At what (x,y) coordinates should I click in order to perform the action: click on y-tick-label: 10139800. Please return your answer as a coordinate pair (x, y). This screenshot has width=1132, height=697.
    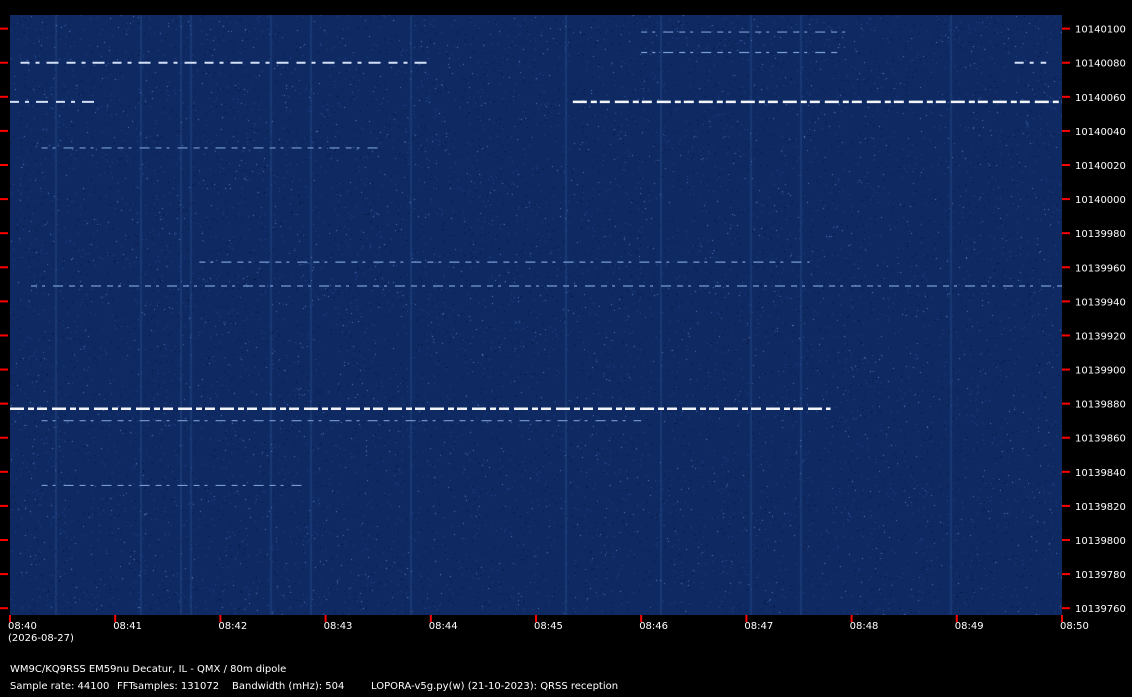
    Looking at the image, I should click on (1100, 541).